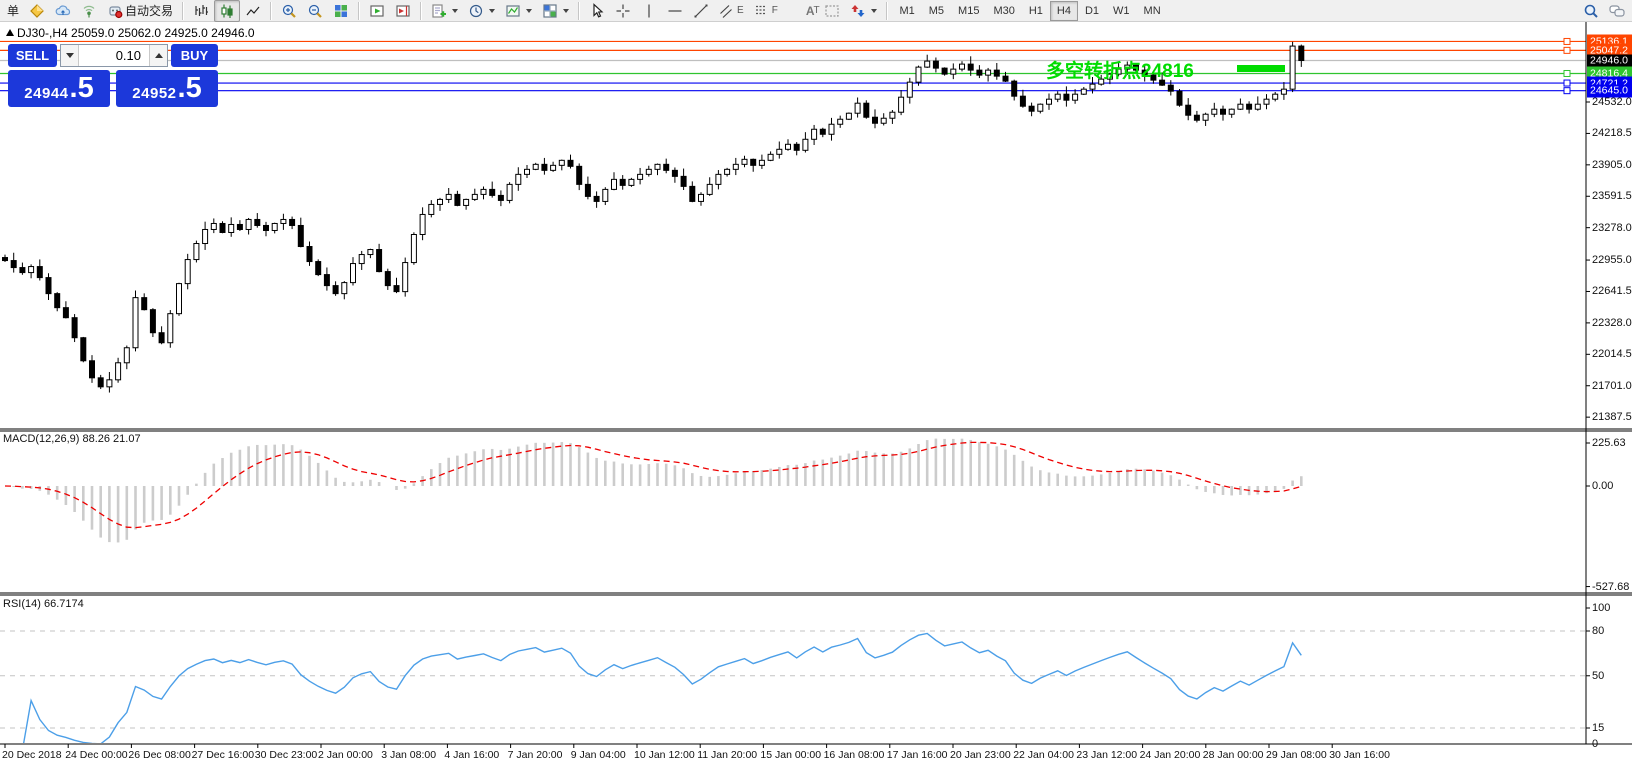 This screenshot has width=1632, height=763. I want to click on chart-nav-arrow-icon, so click(10, 32).